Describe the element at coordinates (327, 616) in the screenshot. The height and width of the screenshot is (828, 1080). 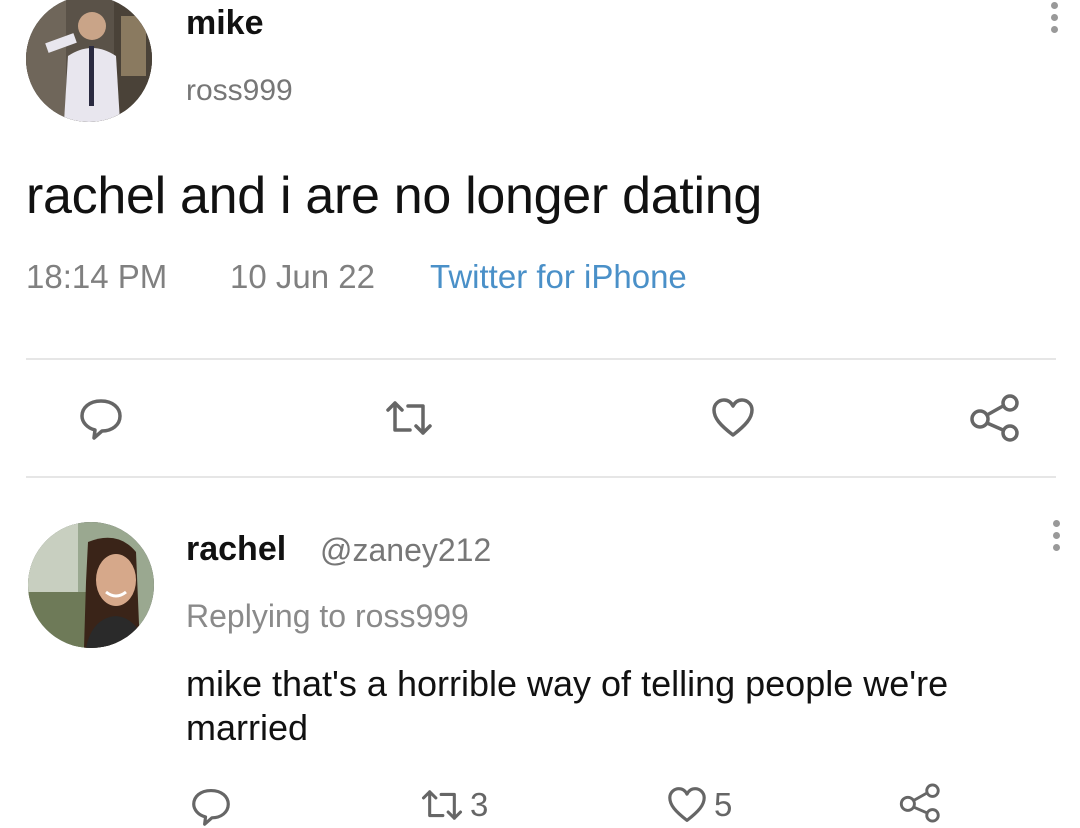
I see `replying-to-label: Replying to ross999` at that location.